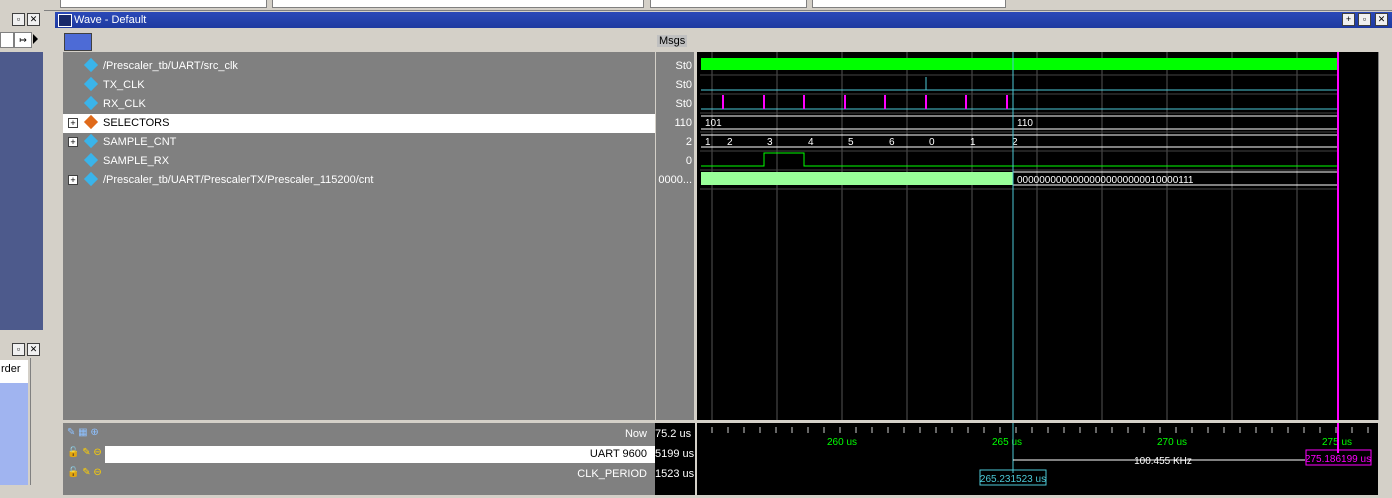  Describe the element at coordinates (140, 142) in the screenshot. I see `signal-name: SAMPLE_CNT` at that location.